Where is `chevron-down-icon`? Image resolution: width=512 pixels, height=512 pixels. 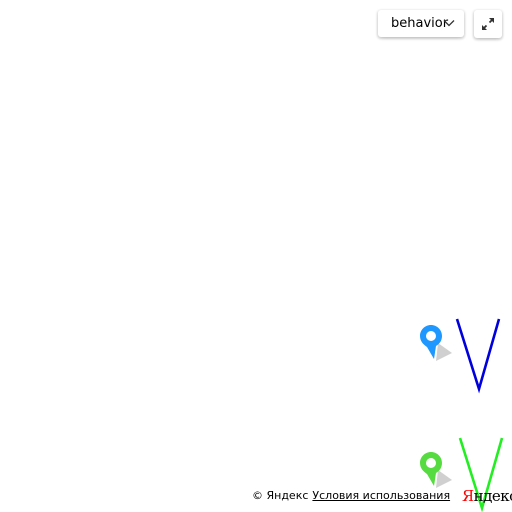 chevron-down-icon is located at coordinates (449, 23).